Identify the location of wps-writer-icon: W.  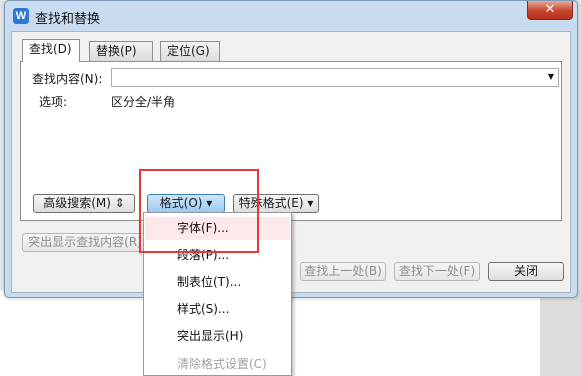
(21, 16).